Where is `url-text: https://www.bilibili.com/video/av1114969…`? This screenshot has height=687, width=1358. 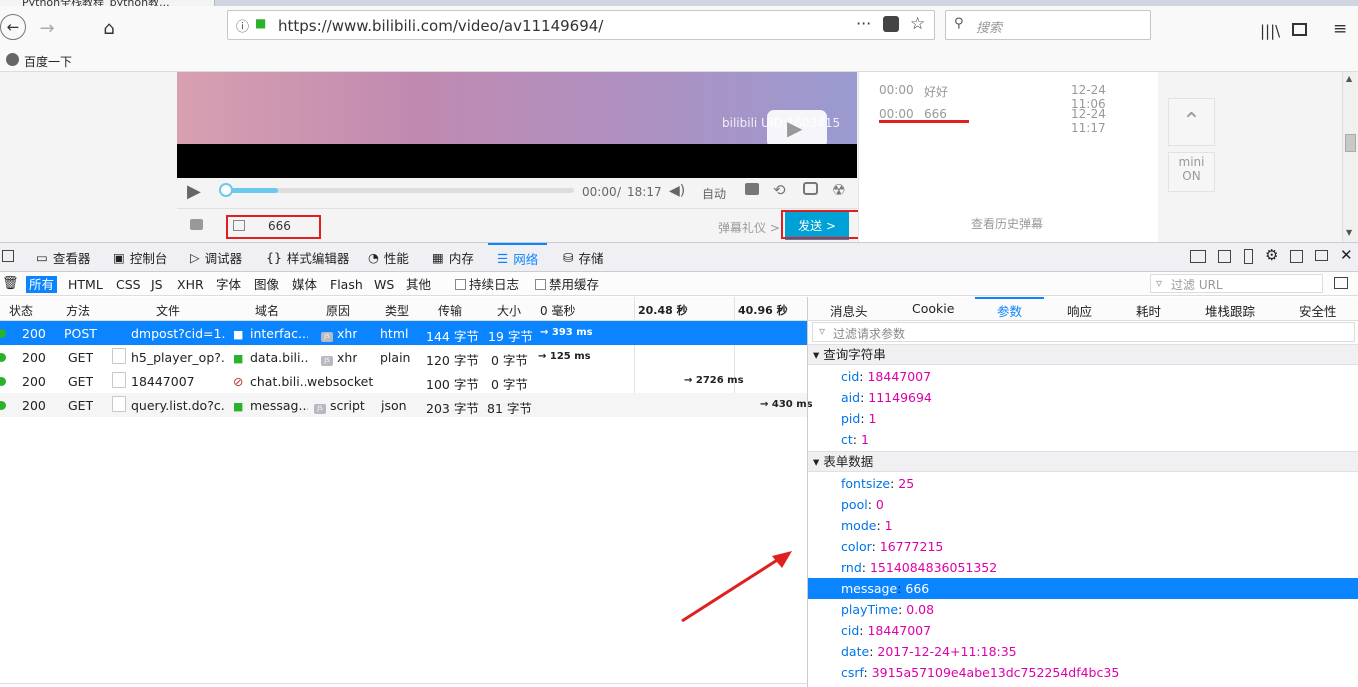 url-text: https://www.bilibili.com/video/av1114969… is located at coordinates (440, 26).